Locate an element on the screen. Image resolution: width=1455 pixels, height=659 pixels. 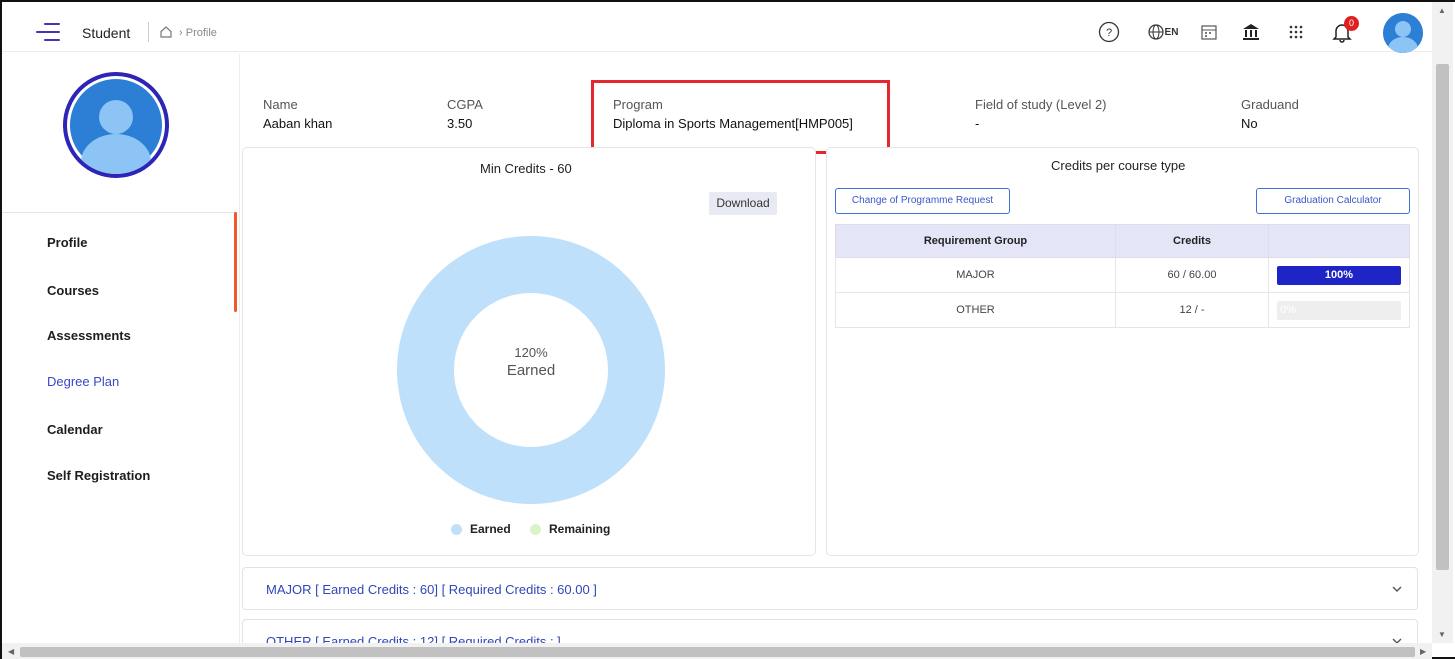
row-group: MAJOR is located at coordinates (975, 275).